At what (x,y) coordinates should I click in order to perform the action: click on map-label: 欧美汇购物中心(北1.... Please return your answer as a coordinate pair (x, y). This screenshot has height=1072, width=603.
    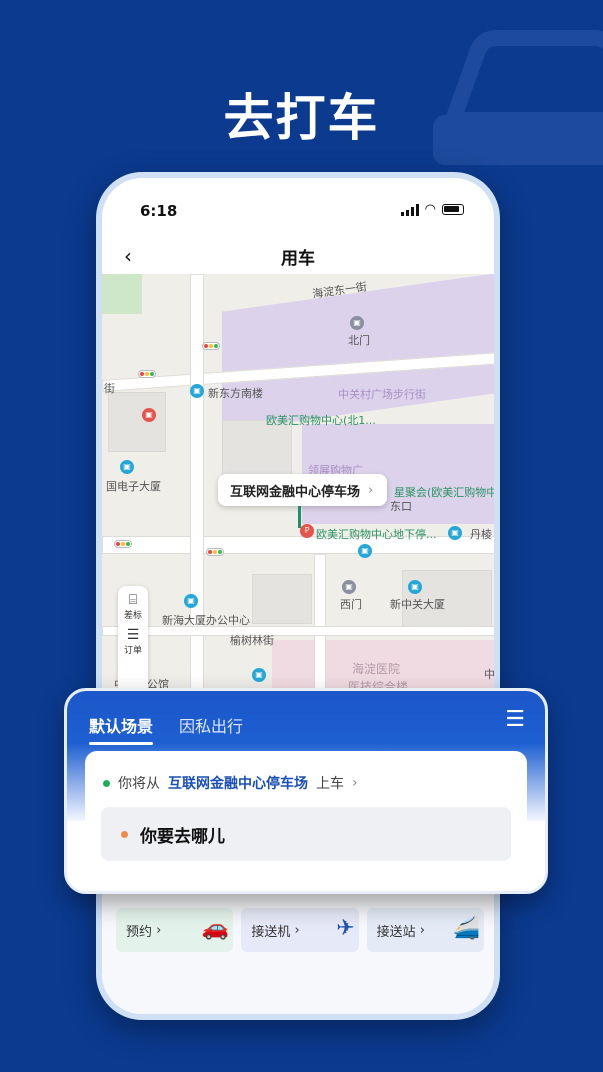
    Looking at the image, I should click on (321, 420).